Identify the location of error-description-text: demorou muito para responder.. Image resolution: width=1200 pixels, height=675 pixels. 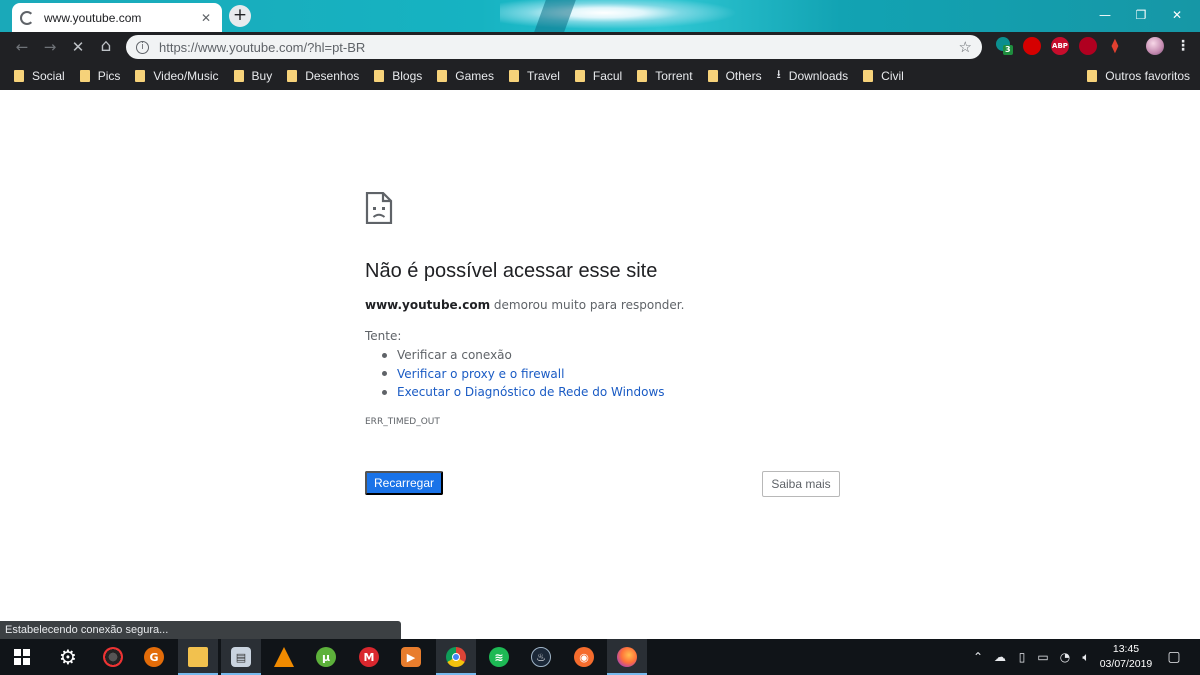
(587, 305).